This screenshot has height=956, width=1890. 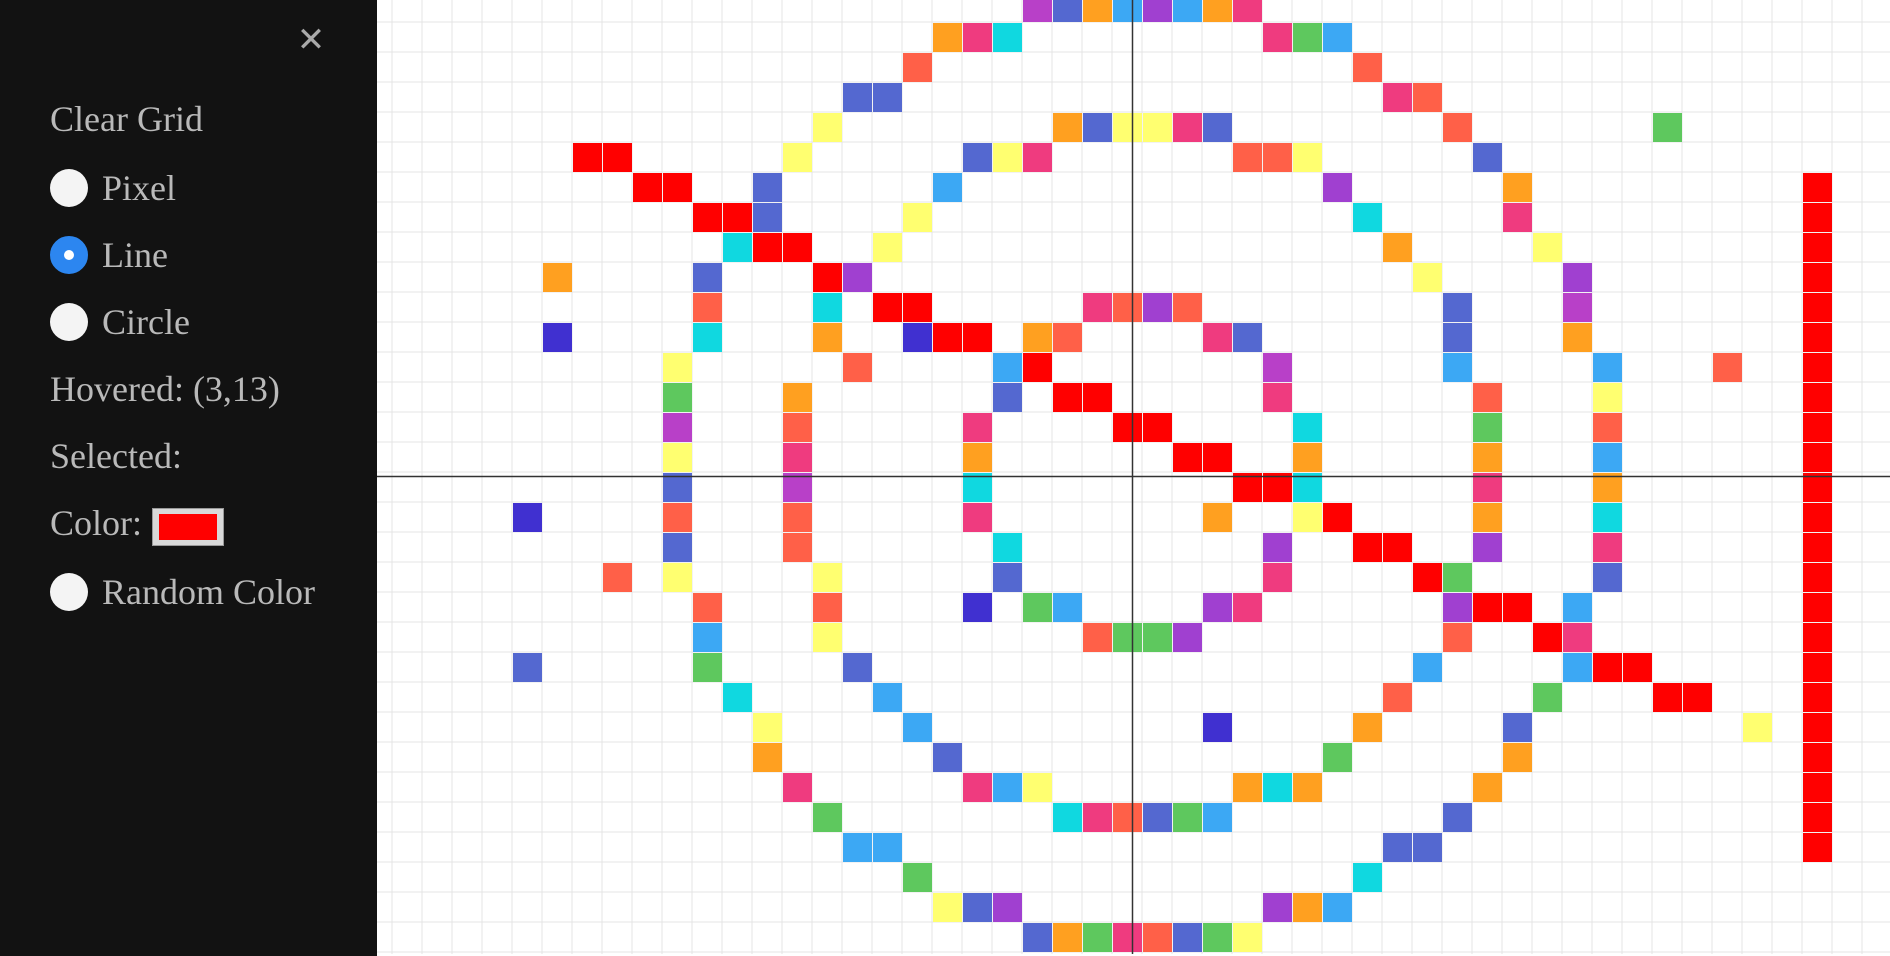 What do you see at coordinates (69, 322) in the screenshot?
I see `radio-circle-circle` at bounding box center [69, 322].